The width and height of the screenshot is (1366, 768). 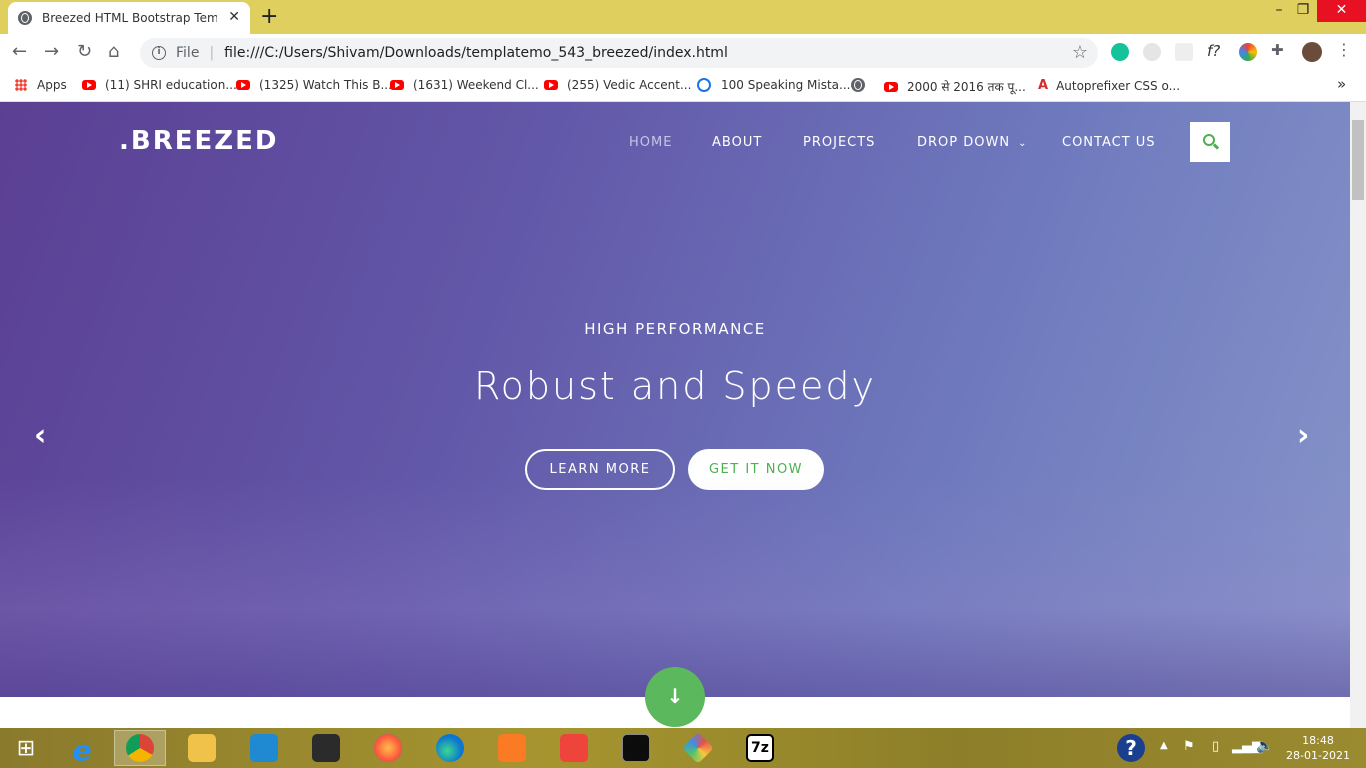 What do you see at coordinates (1215, 746) in the screenshot?
I see `battery-icon: ▯` at bounding box center [1215, 746].